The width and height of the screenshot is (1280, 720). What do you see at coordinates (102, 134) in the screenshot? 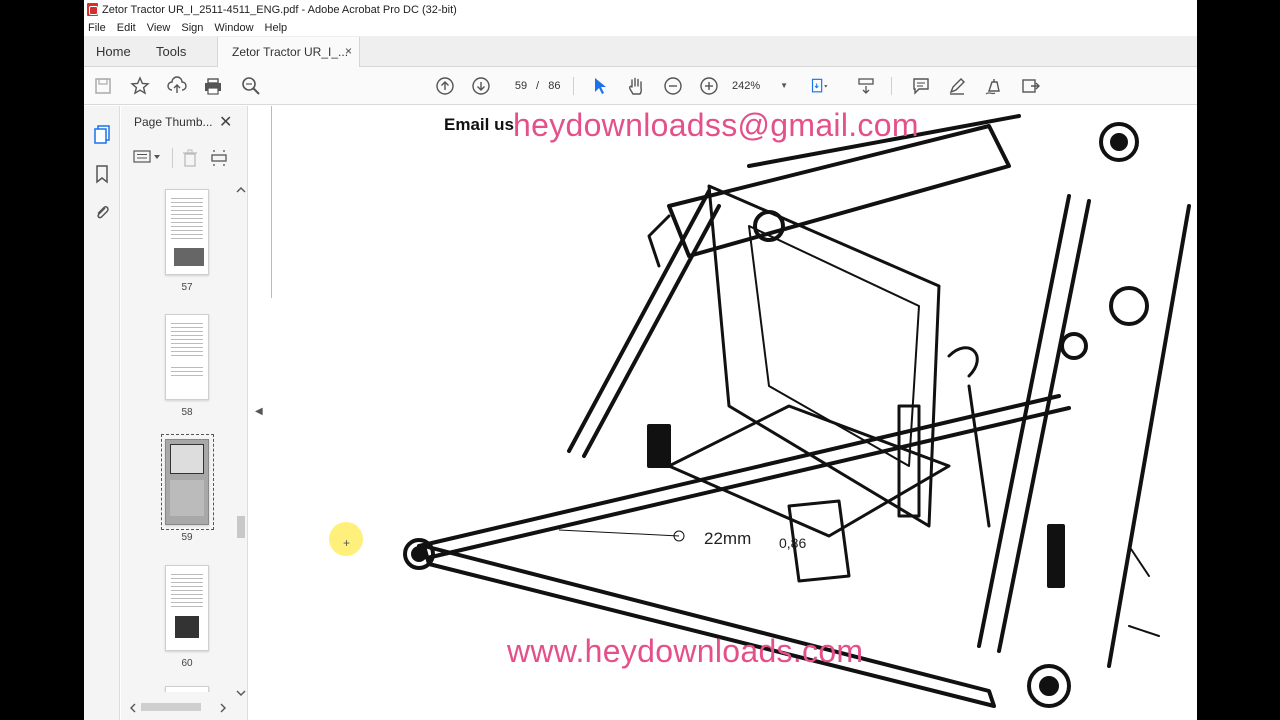
I see `page-thumbnails-icon` at bounding box center [102, 134].